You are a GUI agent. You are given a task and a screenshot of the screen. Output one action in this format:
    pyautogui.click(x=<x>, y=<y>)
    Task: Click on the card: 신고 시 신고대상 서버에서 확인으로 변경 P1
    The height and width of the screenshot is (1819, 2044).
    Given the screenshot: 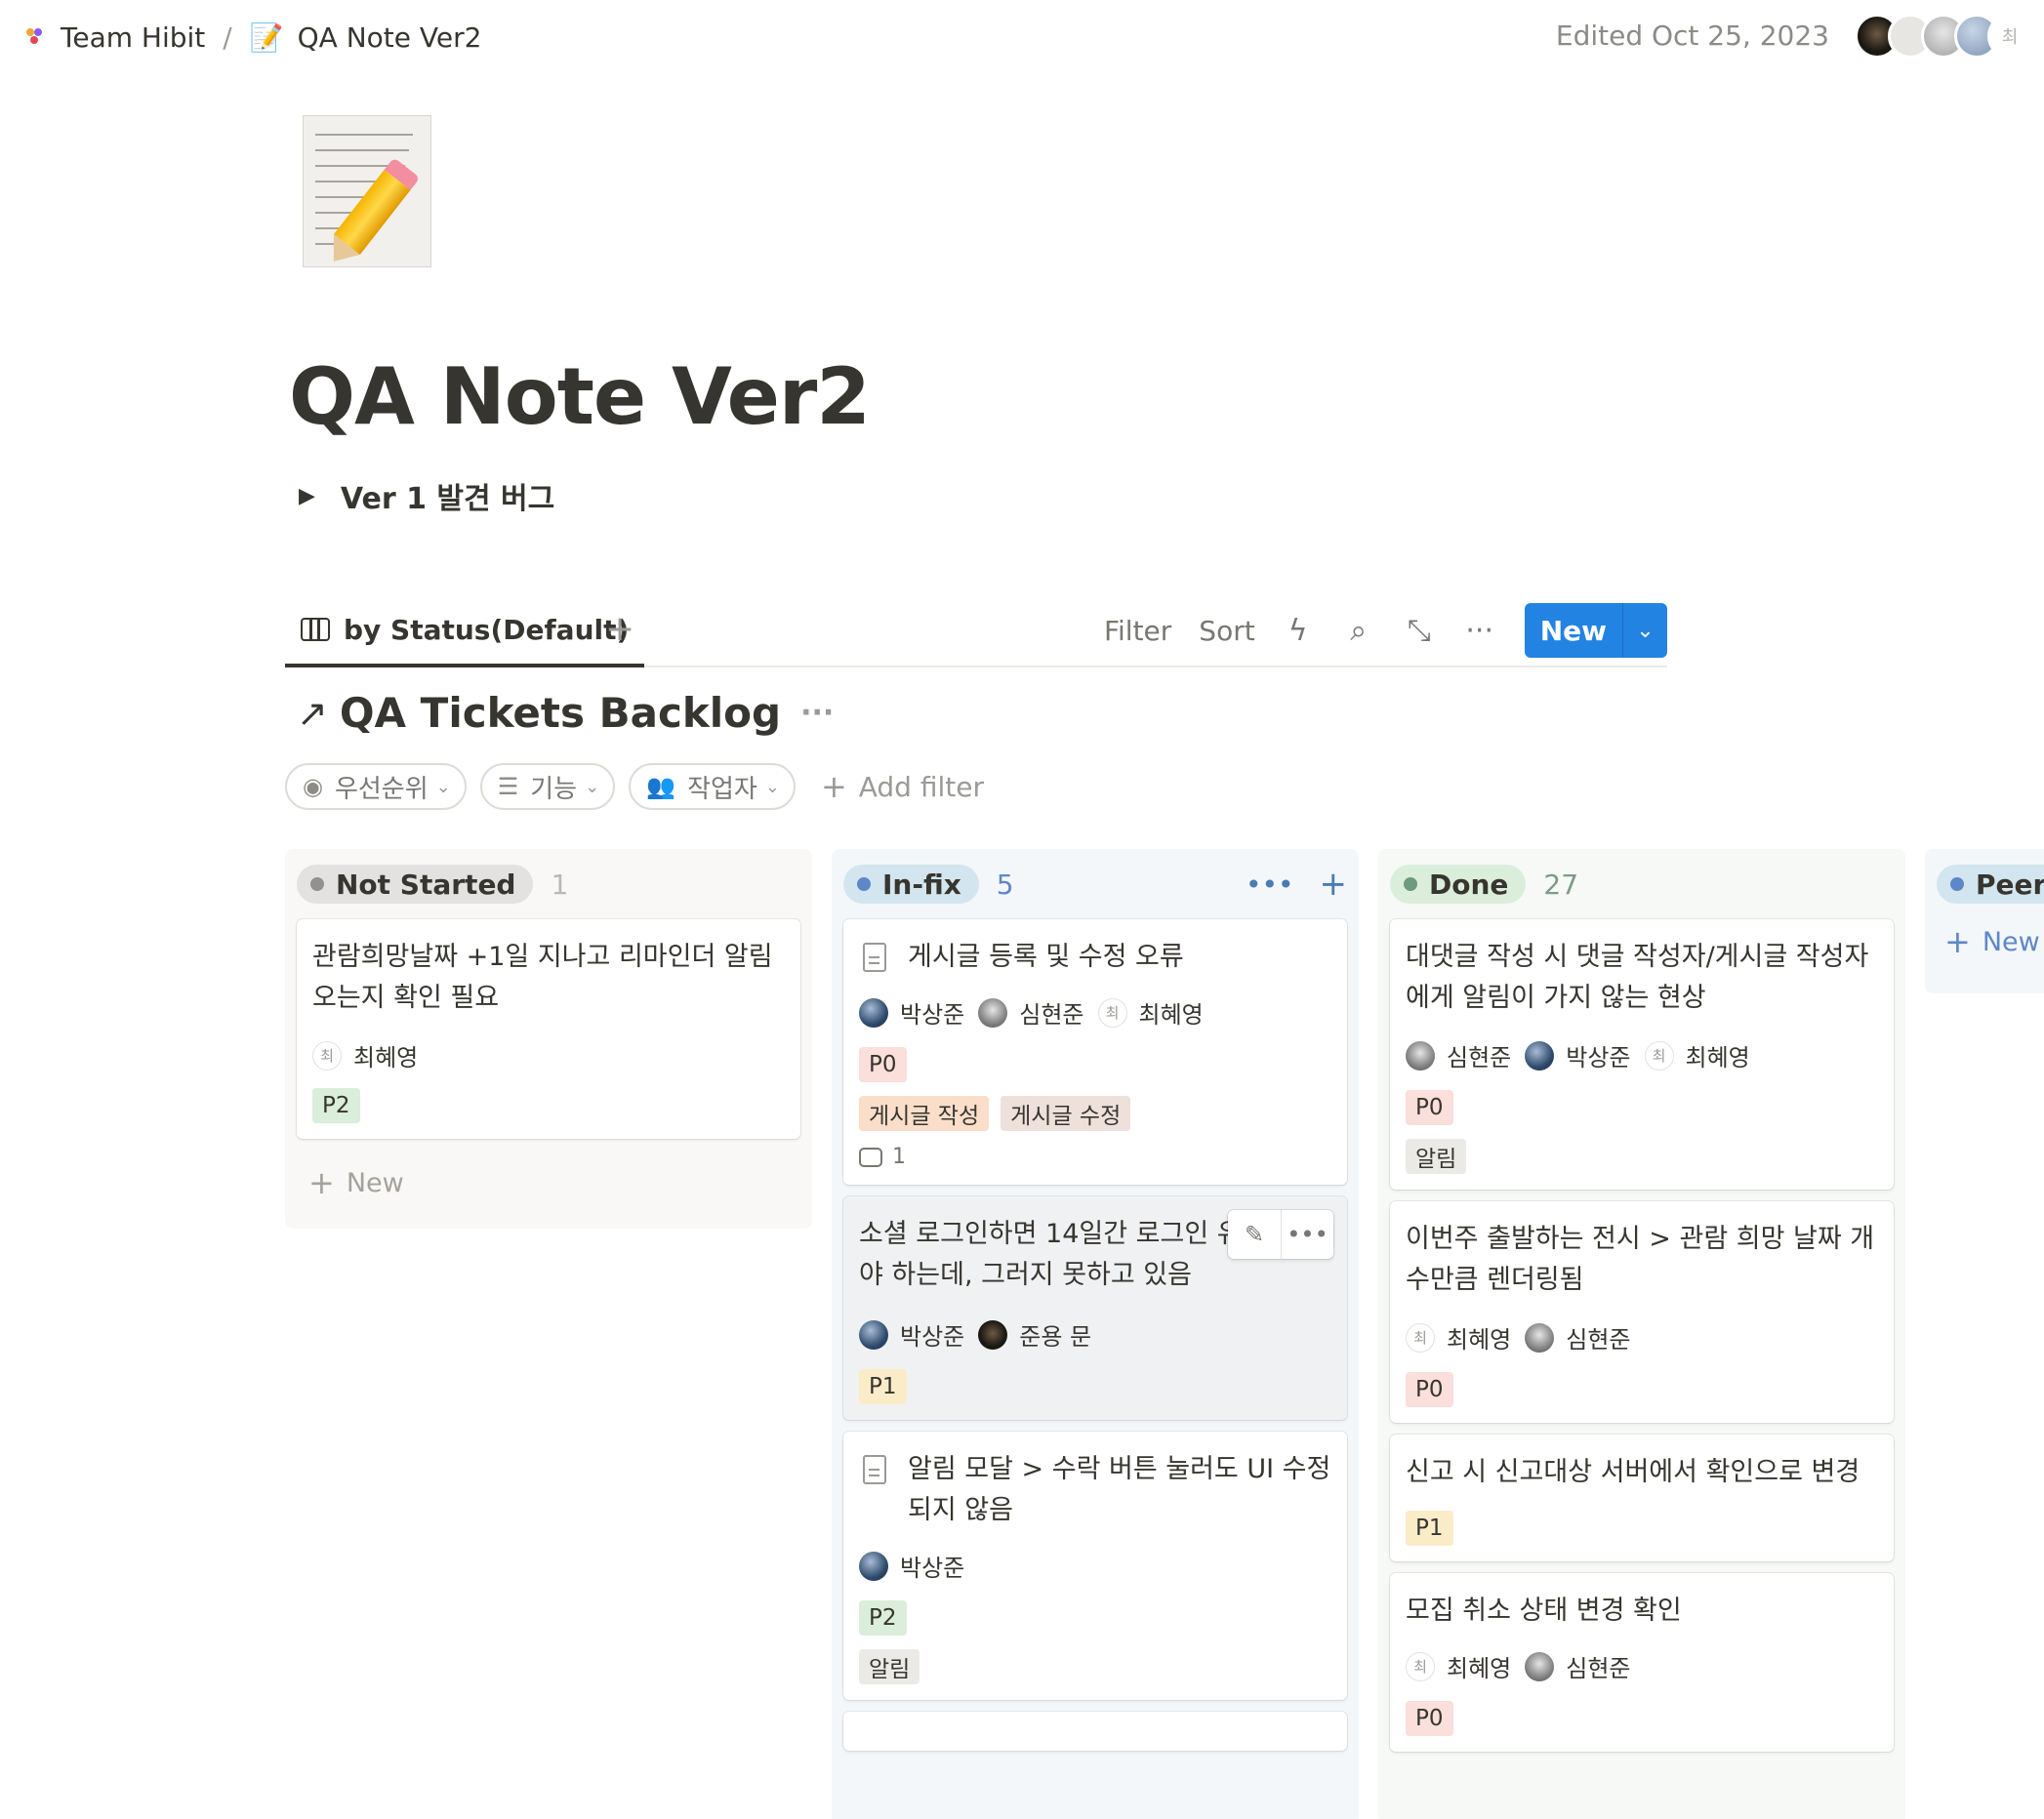 What is the action you would take?
    pyautogui.click(x=1642, y=1498)
    